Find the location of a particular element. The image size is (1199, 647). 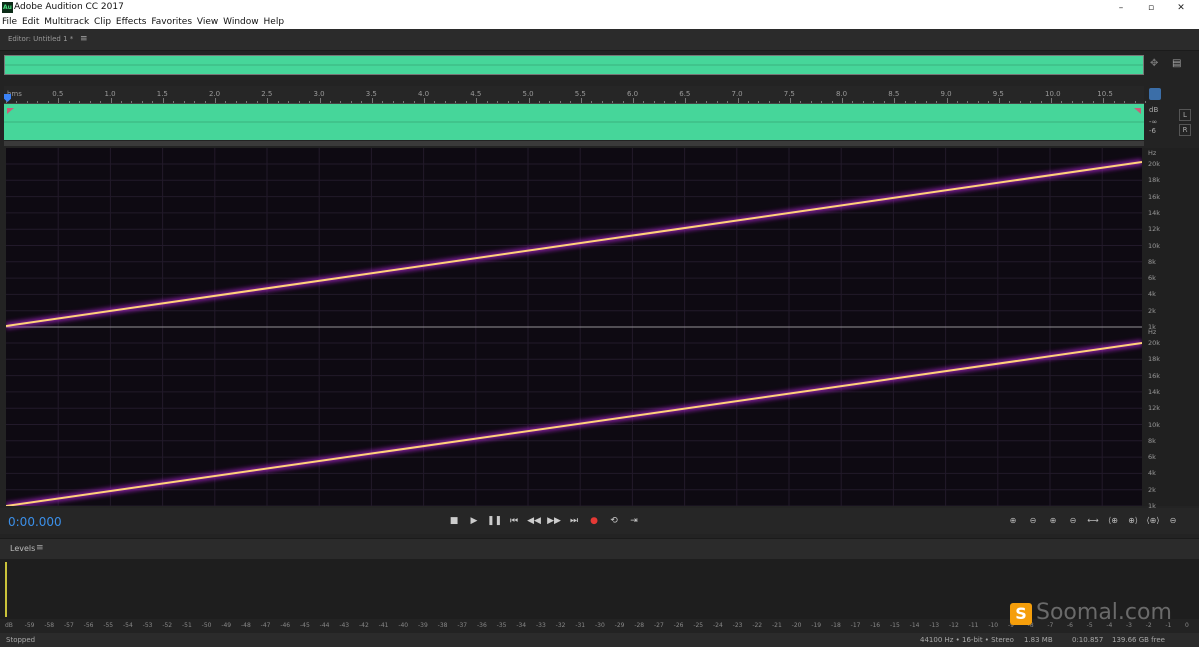

ruler-tick-label: 8.5 is located at coordinates (894, 94).